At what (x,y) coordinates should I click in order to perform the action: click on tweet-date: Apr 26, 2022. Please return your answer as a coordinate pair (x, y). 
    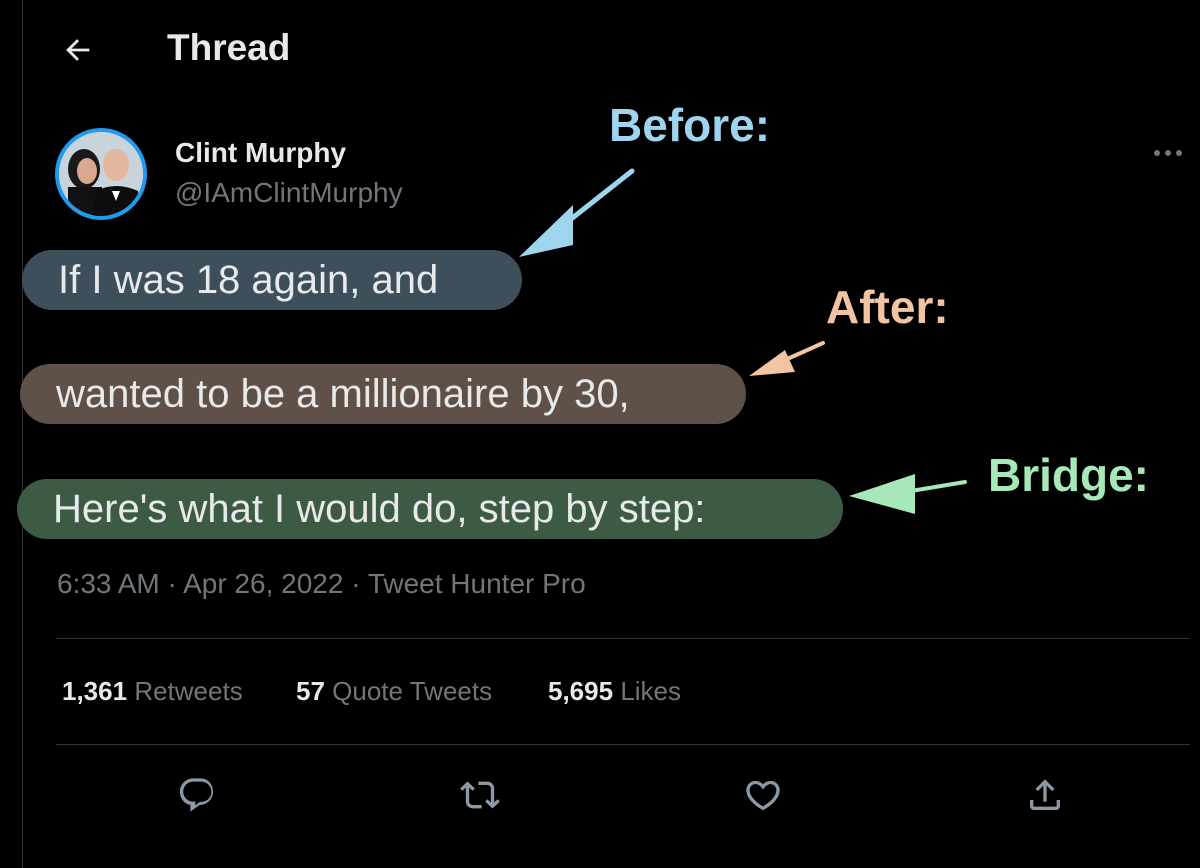
    Looking at the image, I should click on (263, 583).